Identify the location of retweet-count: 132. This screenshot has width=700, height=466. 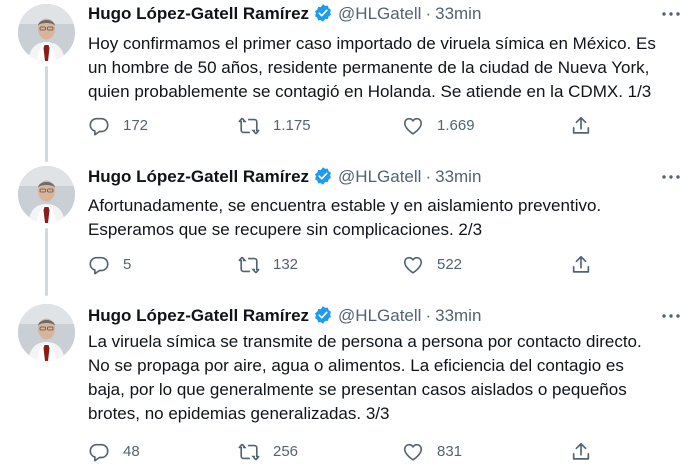
(286, 264).